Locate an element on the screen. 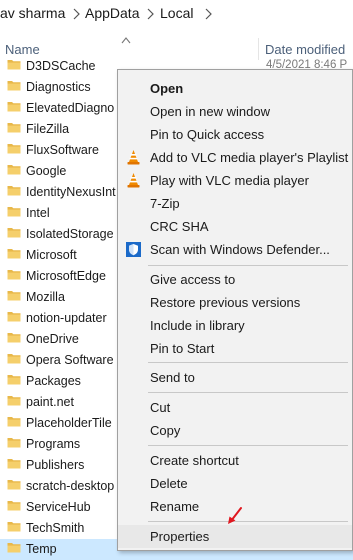  menu-item-include-library: Include in library is located at coordinates (235, 325).